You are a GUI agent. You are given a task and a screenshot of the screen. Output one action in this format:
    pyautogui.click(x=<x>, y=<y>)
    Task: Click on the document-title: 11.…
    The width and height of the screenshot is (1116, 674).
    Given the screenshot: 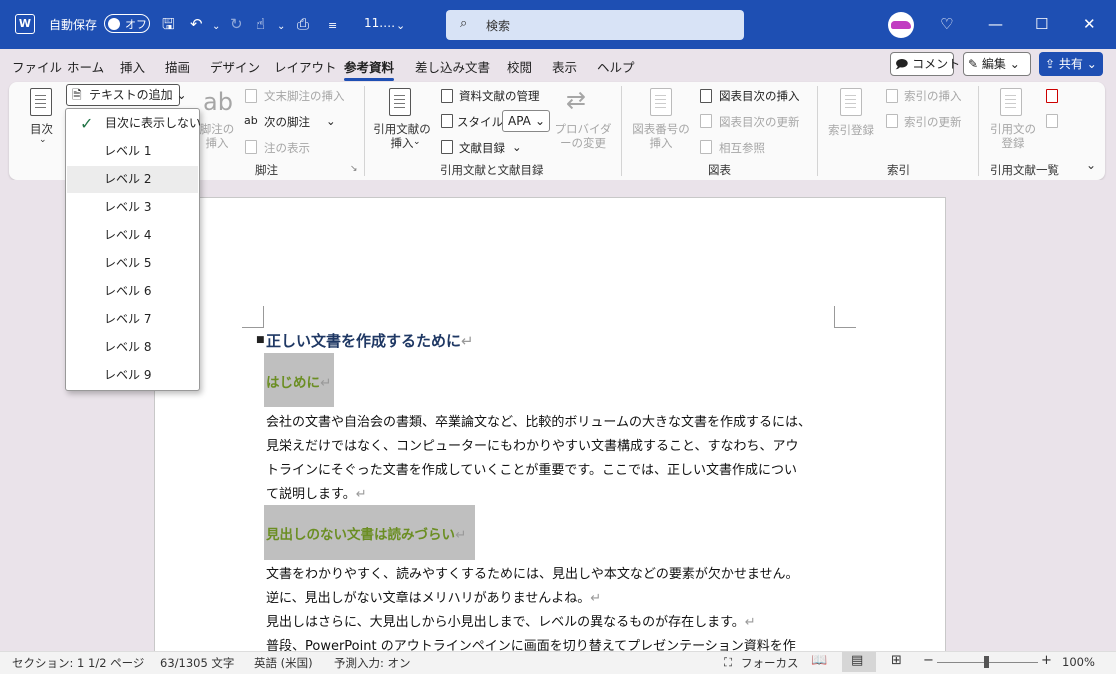 What is the action you would take?
    pyautogui.click(x=379, y=23)
    